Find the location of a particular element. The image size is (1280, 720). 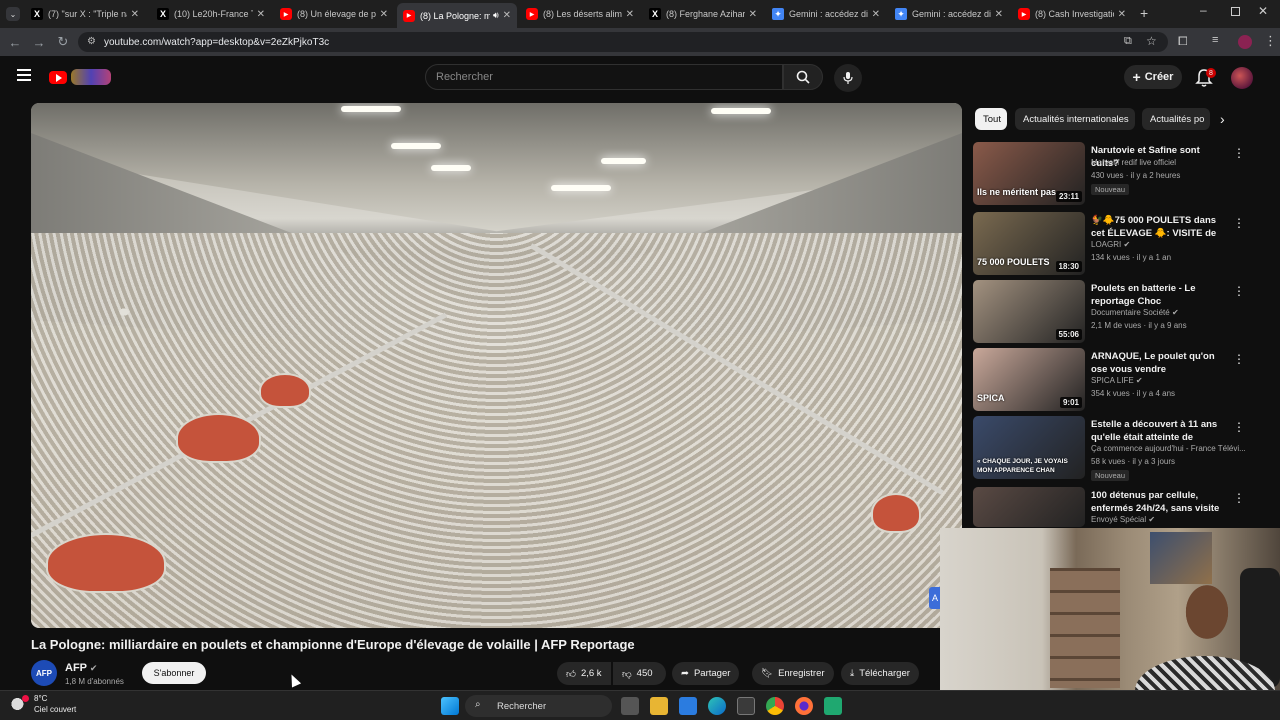

account-avatar is located at coordinates (1242, 78).